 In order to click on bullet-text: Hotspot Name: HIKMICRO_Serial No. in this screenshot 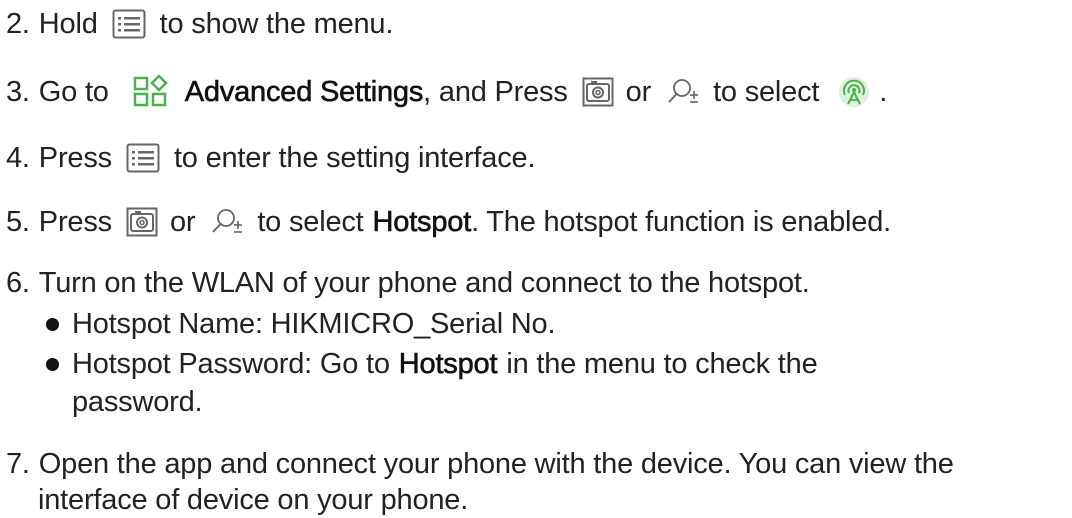, I will do `click(314, 324)`.